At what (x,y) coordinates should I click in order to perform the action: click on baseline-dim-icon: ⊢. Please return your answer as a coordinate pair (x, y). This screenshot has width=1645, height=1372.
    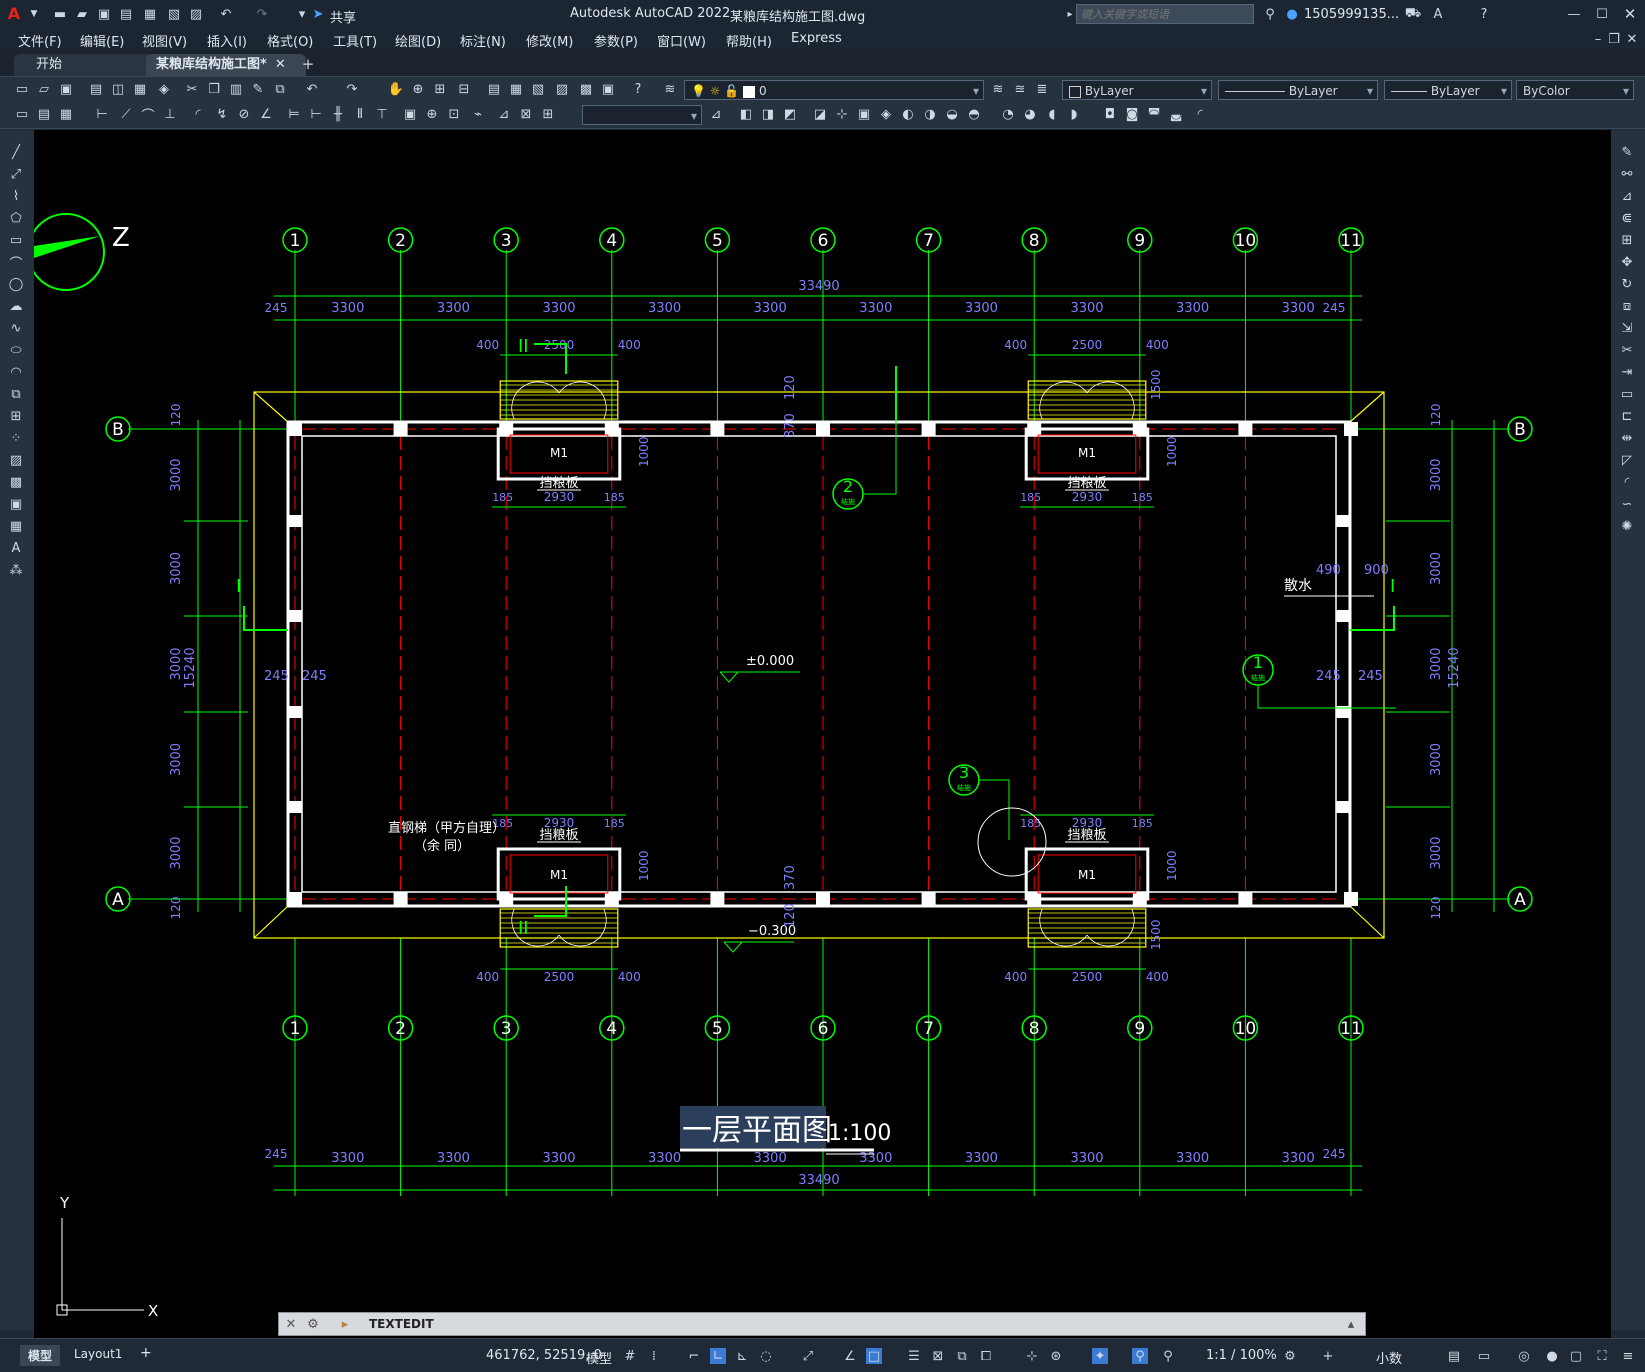
    Looking at the image, I should click on (316, 114).